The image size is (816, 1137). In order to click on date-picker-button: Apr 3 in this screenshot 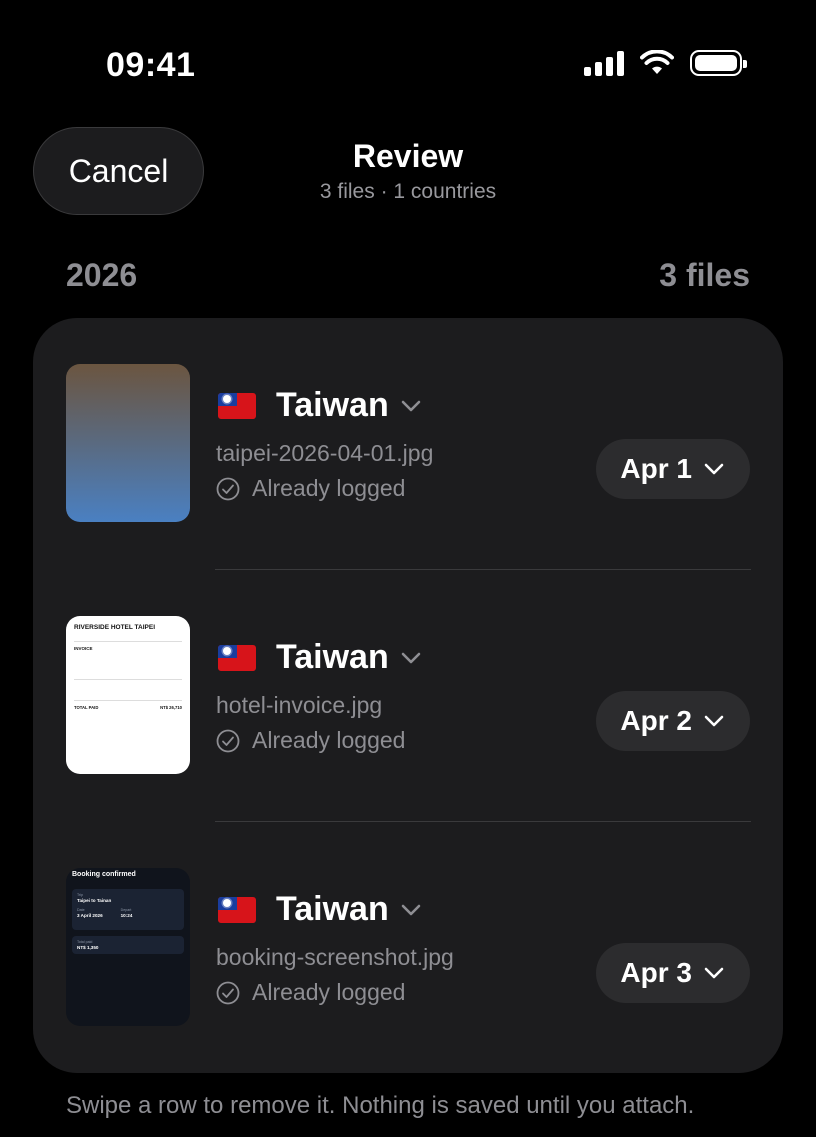, I will do `click(673, 973)`.